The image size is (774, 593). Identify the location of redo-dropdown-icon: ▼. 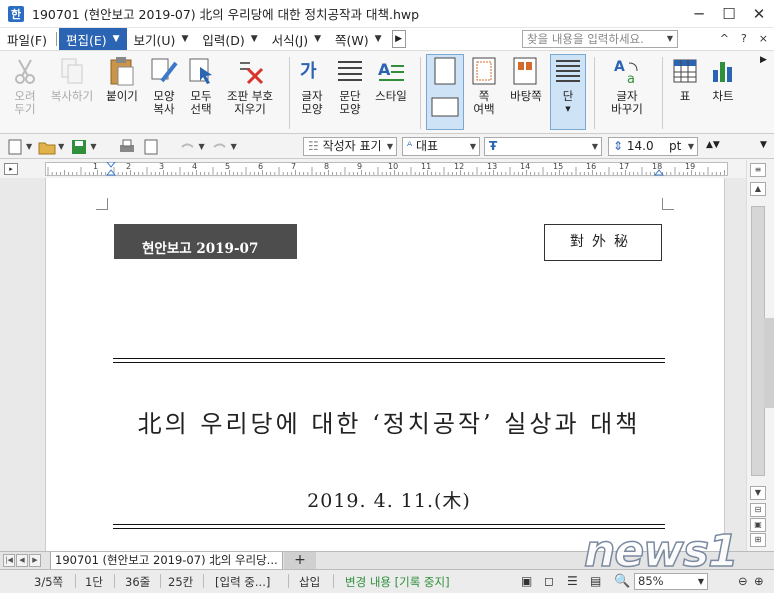
(234, 146).